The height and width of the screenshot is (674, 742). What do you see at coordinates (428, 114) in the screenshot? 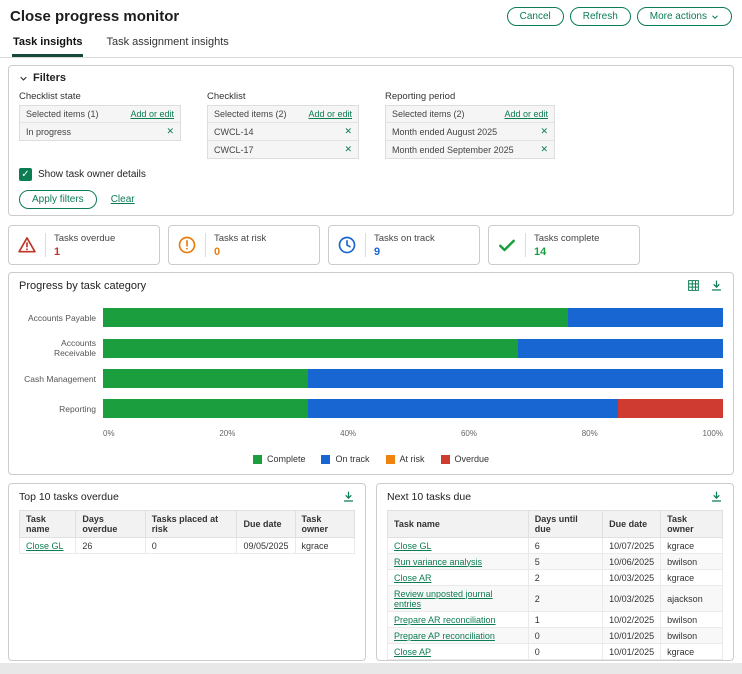
I see `selected-items-count: Selected items (2)` at bounding box center [428, 114].